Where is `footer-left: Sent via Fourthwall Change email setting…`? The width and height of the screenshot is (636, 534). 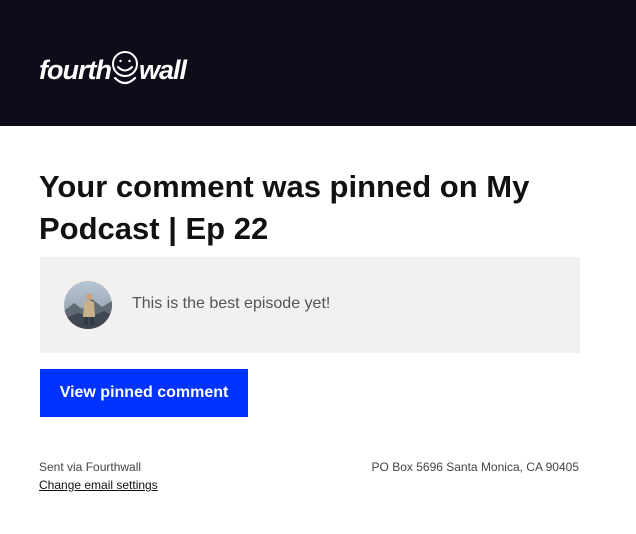
footer-left: Sent via Fourthwall Change email setting… is located at coordinates (98, 476).